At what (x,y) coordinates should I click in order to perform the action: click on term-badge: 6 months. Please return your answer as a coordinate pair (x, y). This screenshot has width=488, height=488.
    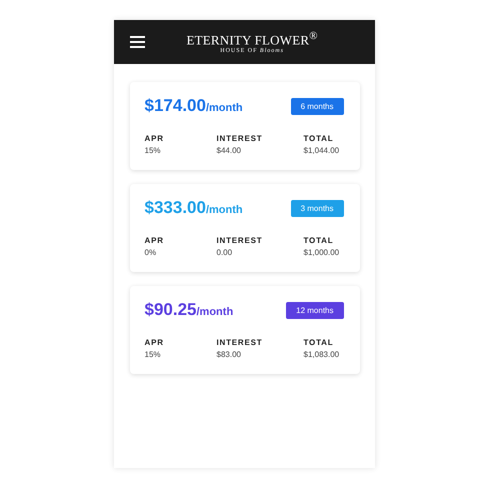
    Looking at the image, I should click on (317, 106).